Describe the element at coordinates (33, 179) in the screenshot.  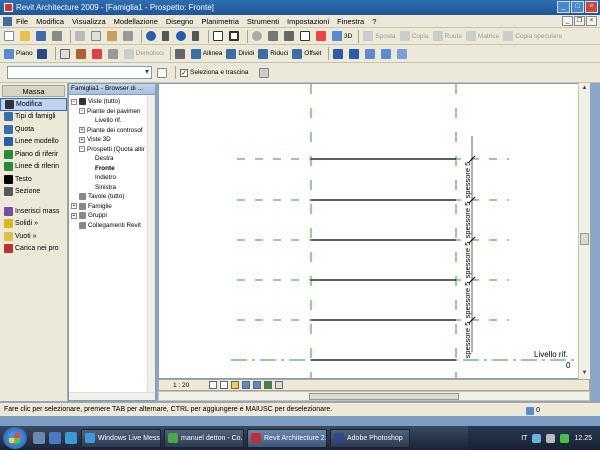
I see `design-item-6: Testo` at that location.